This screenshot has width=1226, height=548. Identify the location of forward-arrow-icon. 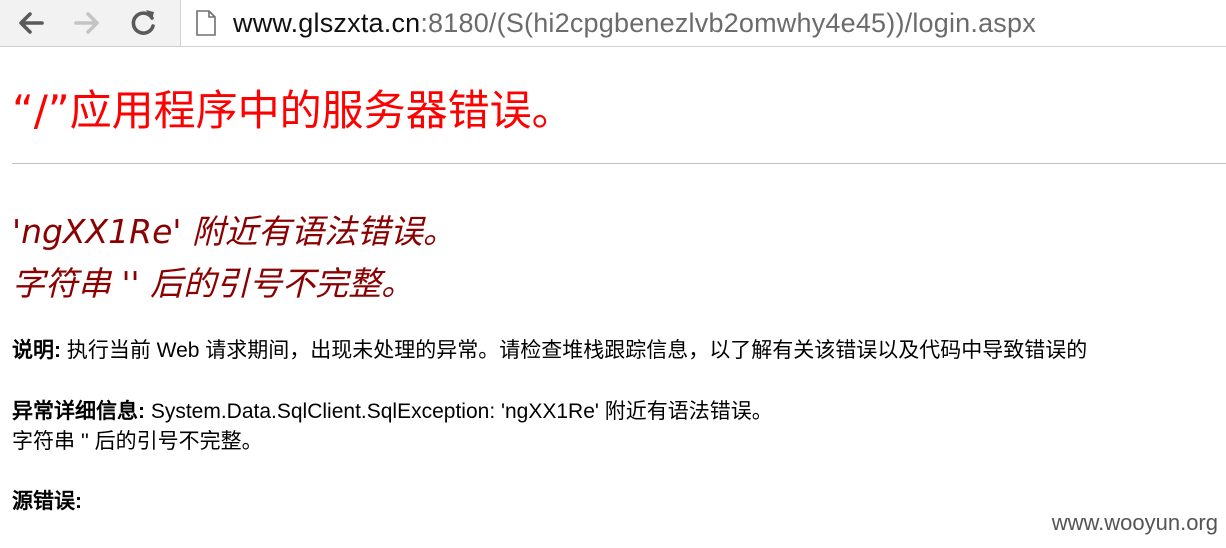
(86, 23).